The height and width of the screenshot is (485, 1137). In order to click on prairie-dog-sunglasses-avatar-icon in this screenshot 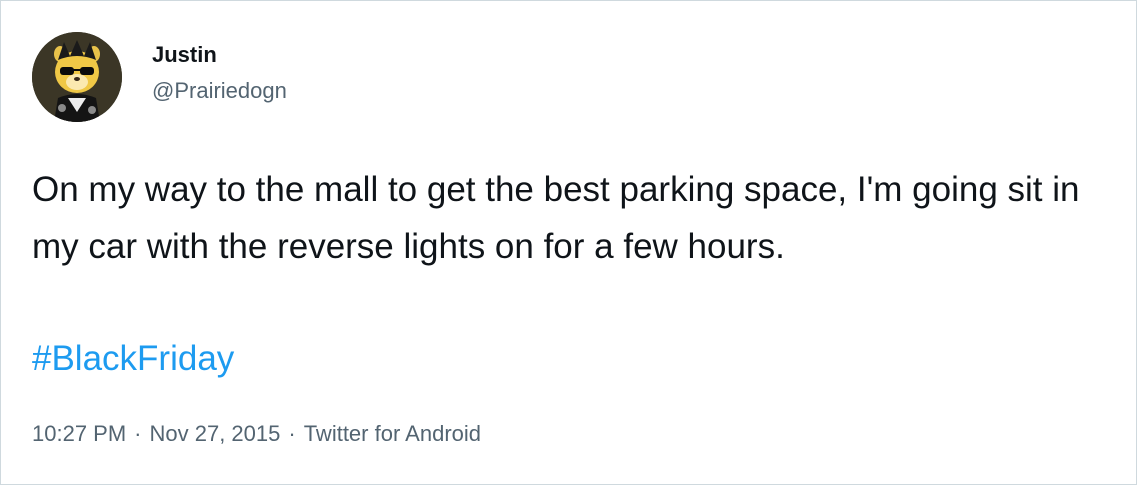, I will do `click(77, 77)`.